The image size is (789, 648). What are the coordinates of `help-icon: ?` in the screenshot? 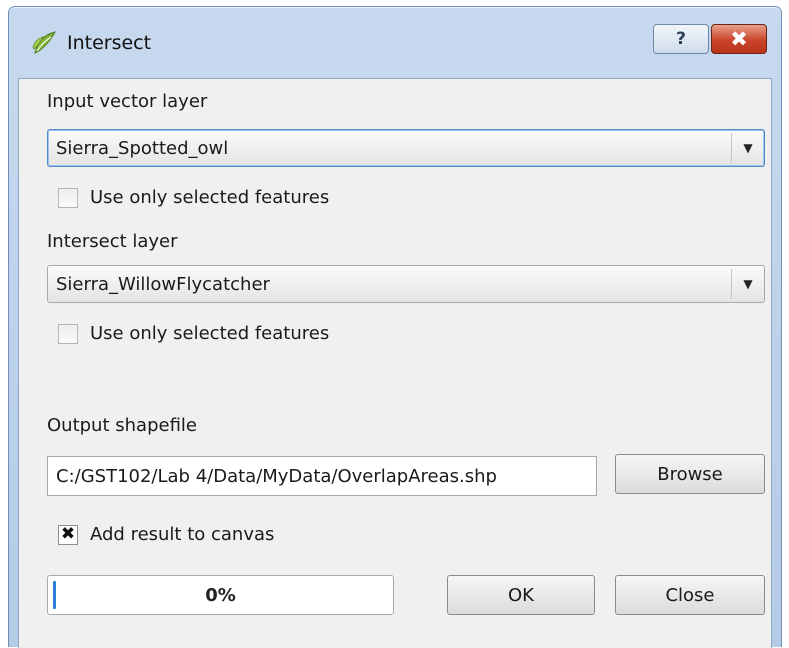 It's located at (681, 39).